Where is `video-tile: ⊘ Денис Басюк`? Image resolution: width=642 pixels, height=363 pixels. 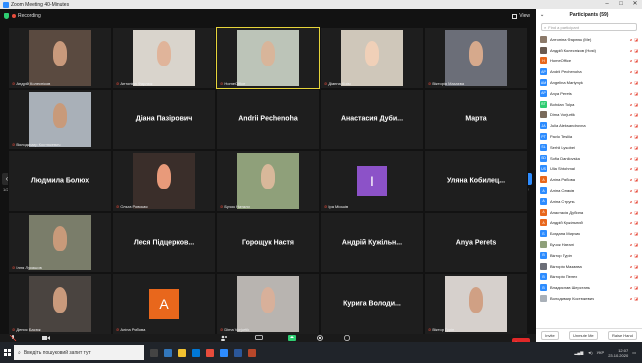
video-tile: ⊘ Денис Басюк is located at coordinates (60, 304).